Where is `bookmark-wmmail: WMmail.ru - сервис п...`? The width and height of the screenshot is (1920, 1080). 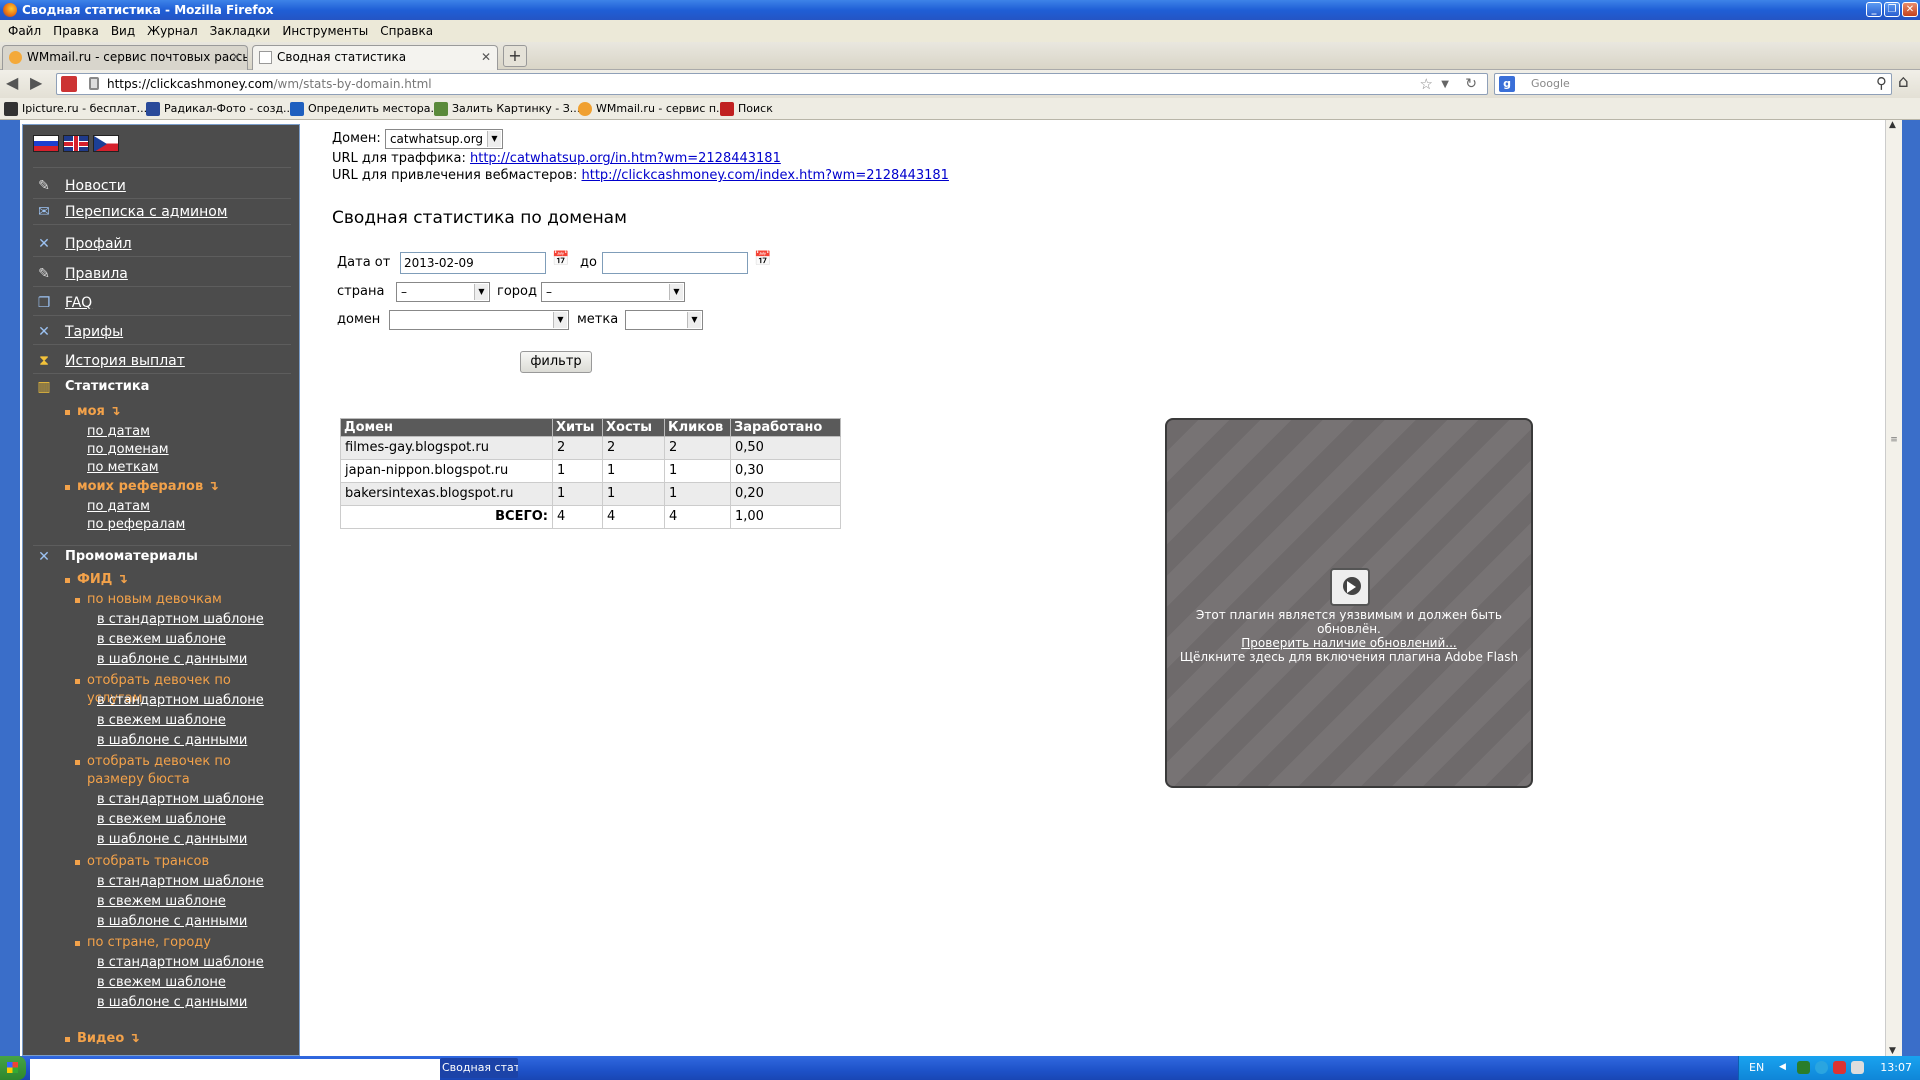
bookmark-wmmail: WMmail.ru - сервис п... is located at coordinates (652, 109).